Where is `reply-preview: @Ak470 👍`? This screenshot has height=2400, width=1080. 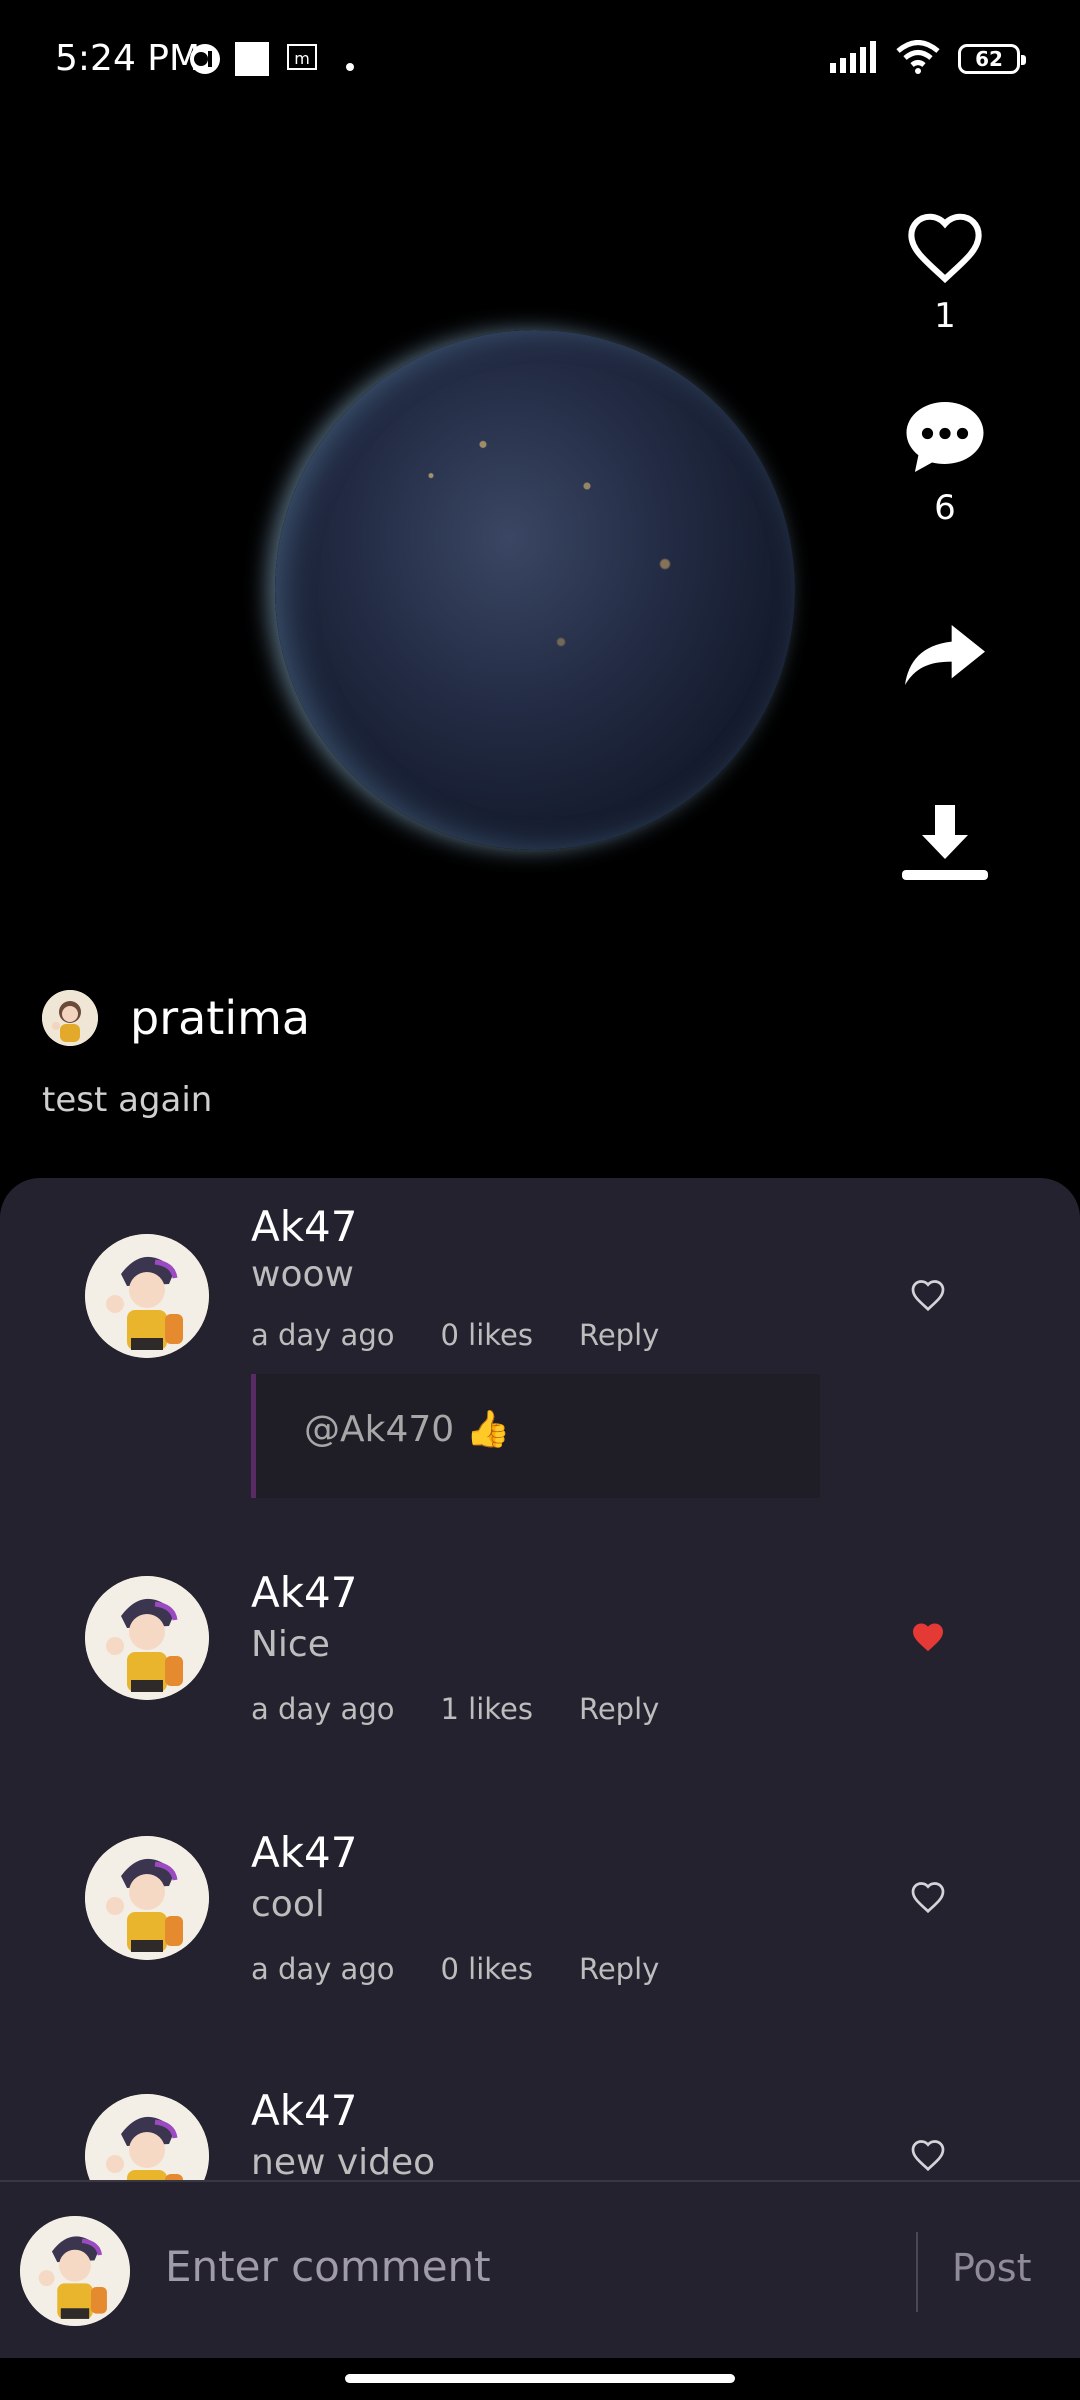
reply-preview: @Ak470 👍 is located at coordinates (535, 1436).